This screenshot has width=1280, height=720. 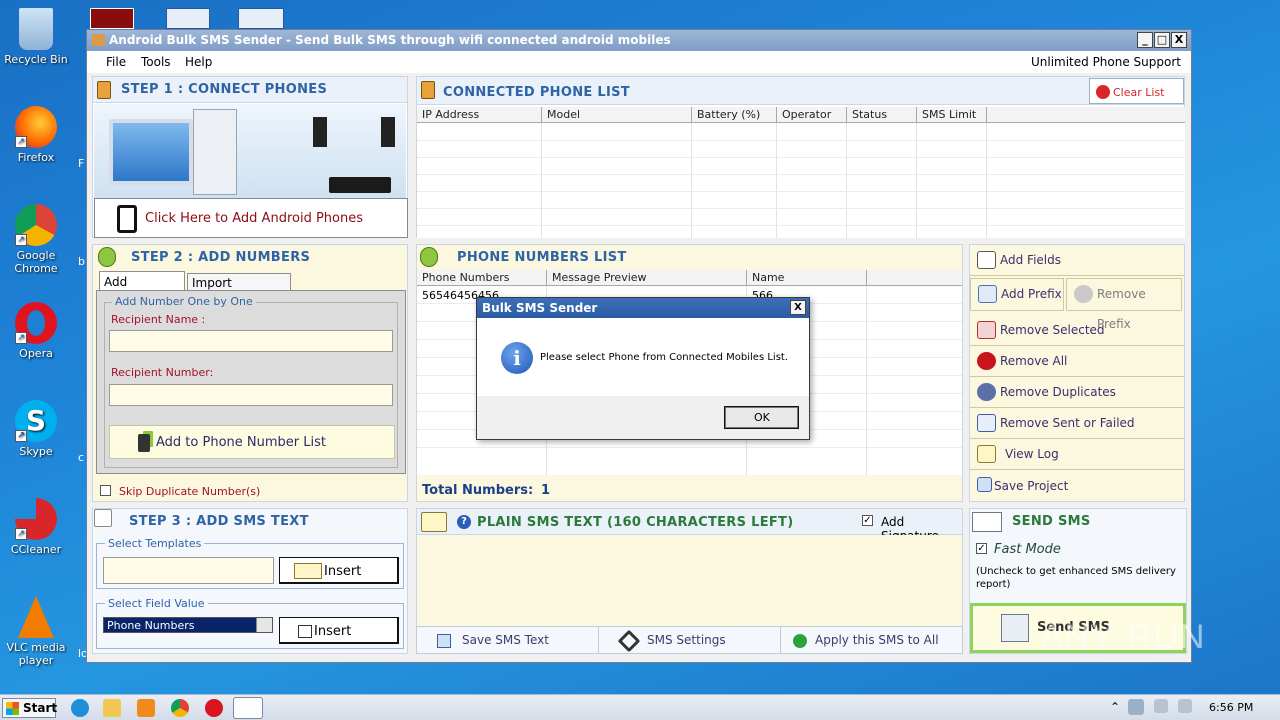 What do you see at coordinates (984, 484) in the screenshot?
I see `save-project-icon` at bounding box center [984, 484].